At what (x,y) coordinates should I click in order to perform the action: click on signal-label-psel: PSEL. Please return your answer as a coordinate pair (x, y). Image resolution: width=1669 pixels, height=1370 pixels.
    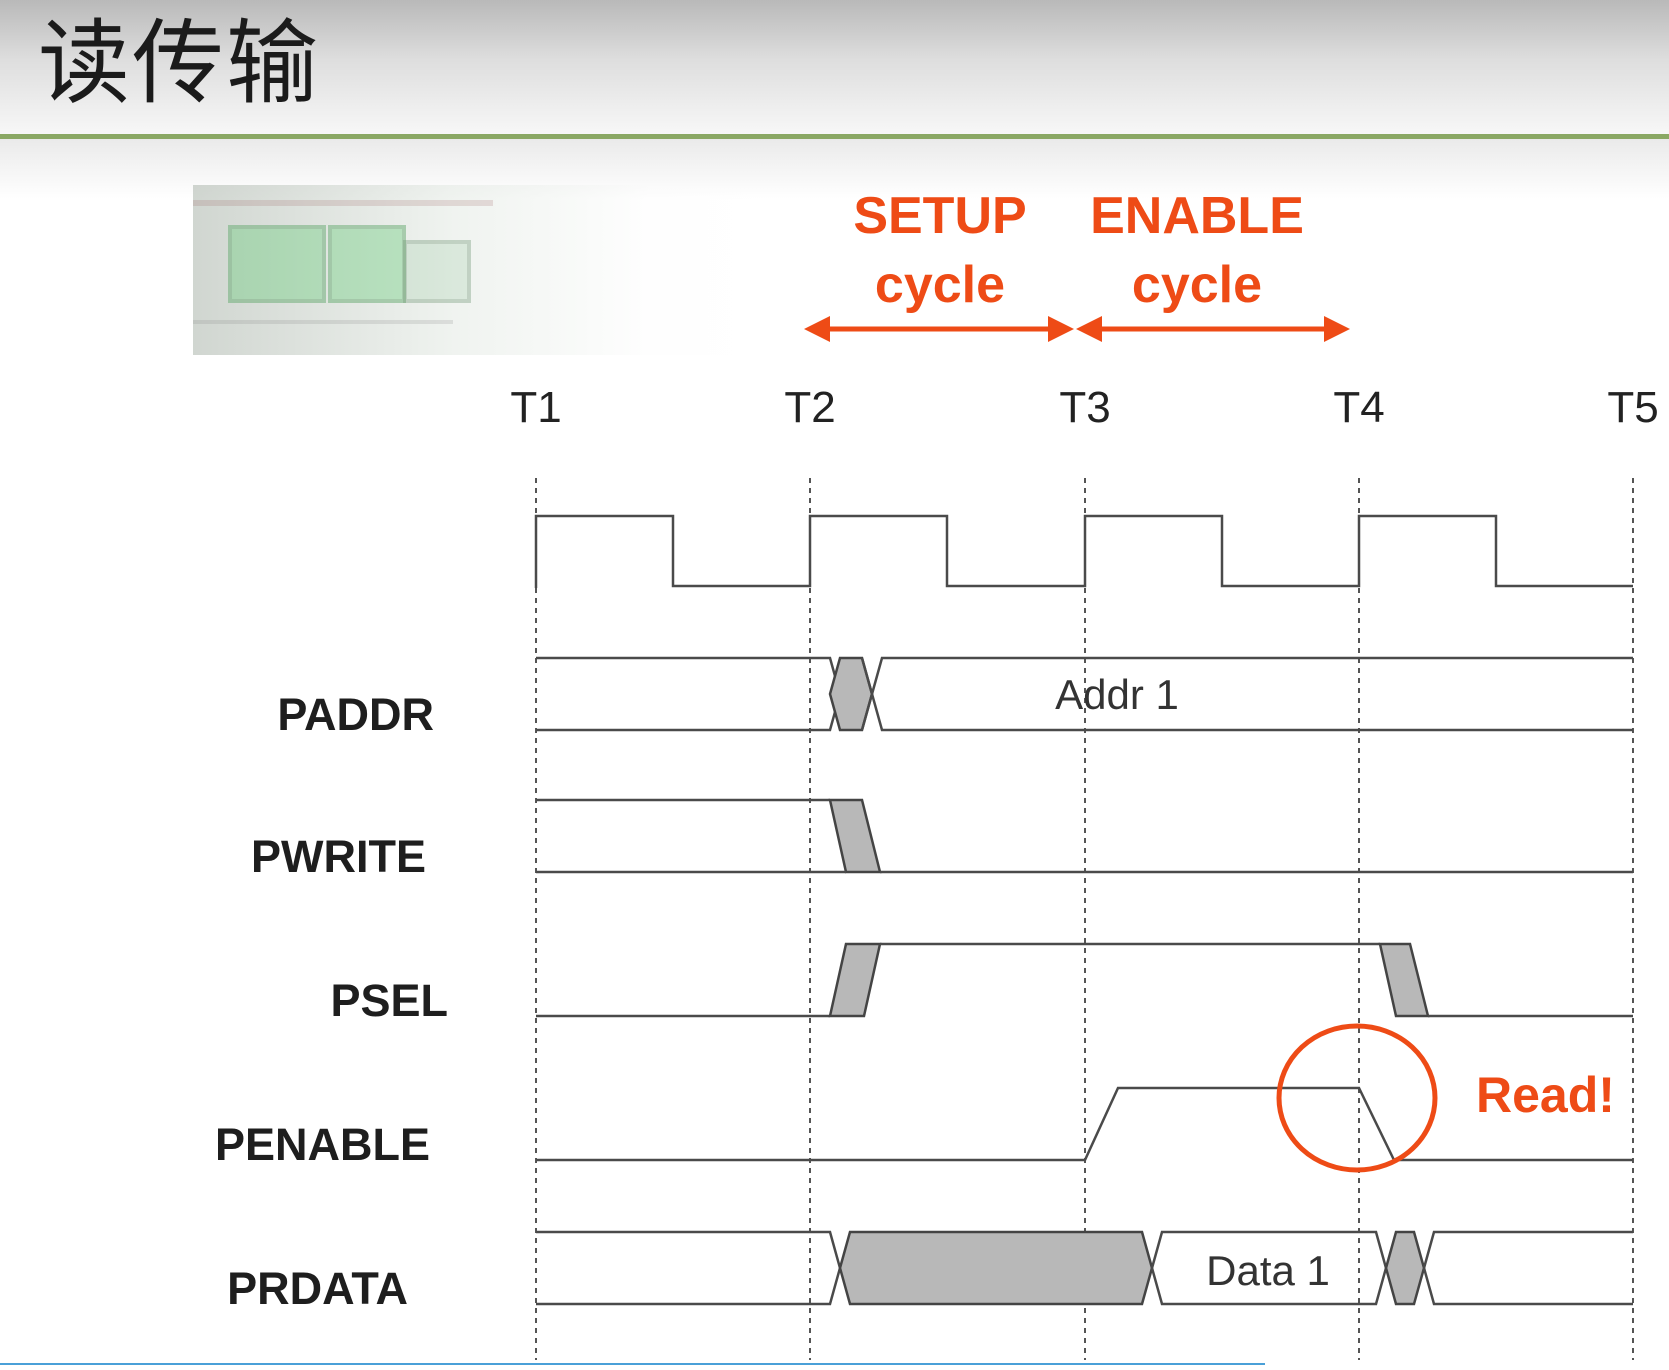
    Looking at the image, I should click on (389, 1000).